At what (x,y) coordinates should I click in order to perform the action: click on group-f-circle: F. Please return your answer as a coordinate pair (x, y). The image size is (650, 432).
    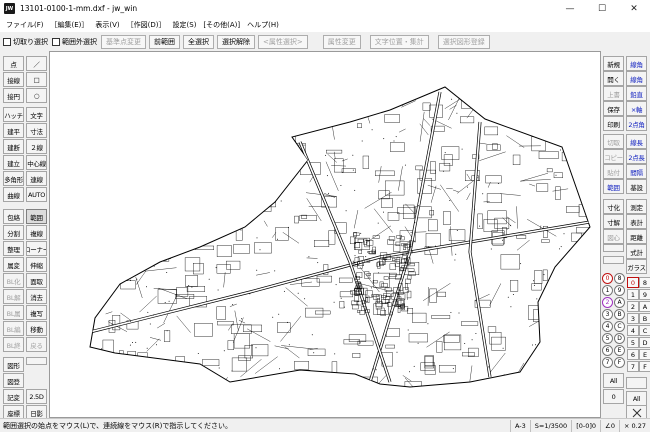
    Looking at the image, I should click on (619, 362).